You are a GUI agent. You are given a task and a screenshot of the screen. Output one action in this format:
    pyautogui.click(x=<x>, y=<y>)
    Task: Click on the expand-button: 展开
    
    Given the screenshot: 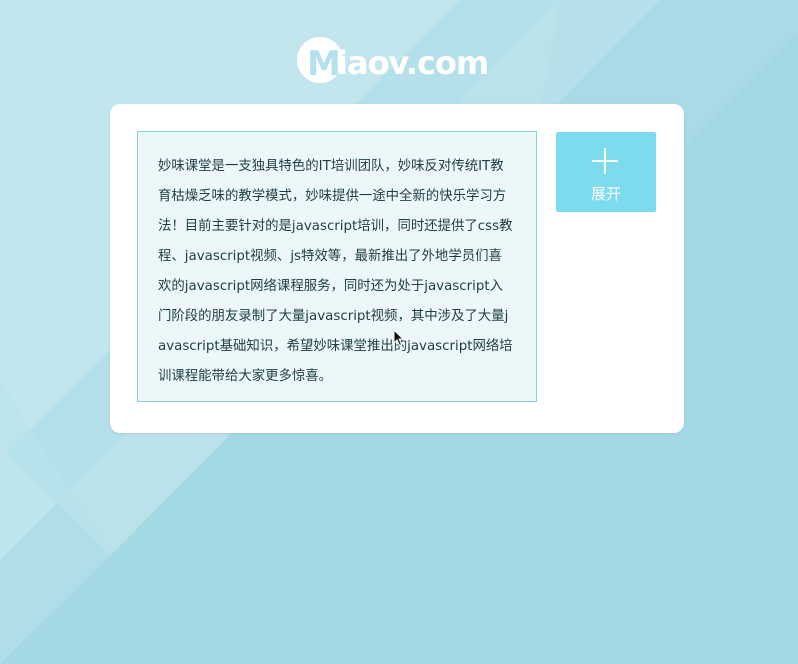 What is the action you would take?
    pyautogui.click(x=606, y=172)
    